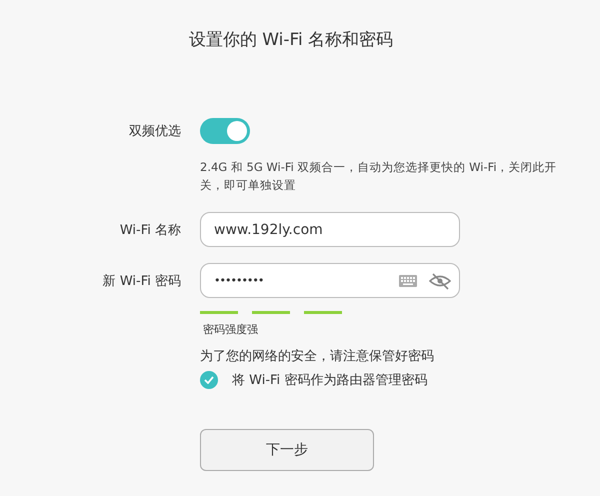 Image resolution: width=600 pixels, height=496 pixels. I want to click on wifi-password-field: •••••••••, so click(330, 280).